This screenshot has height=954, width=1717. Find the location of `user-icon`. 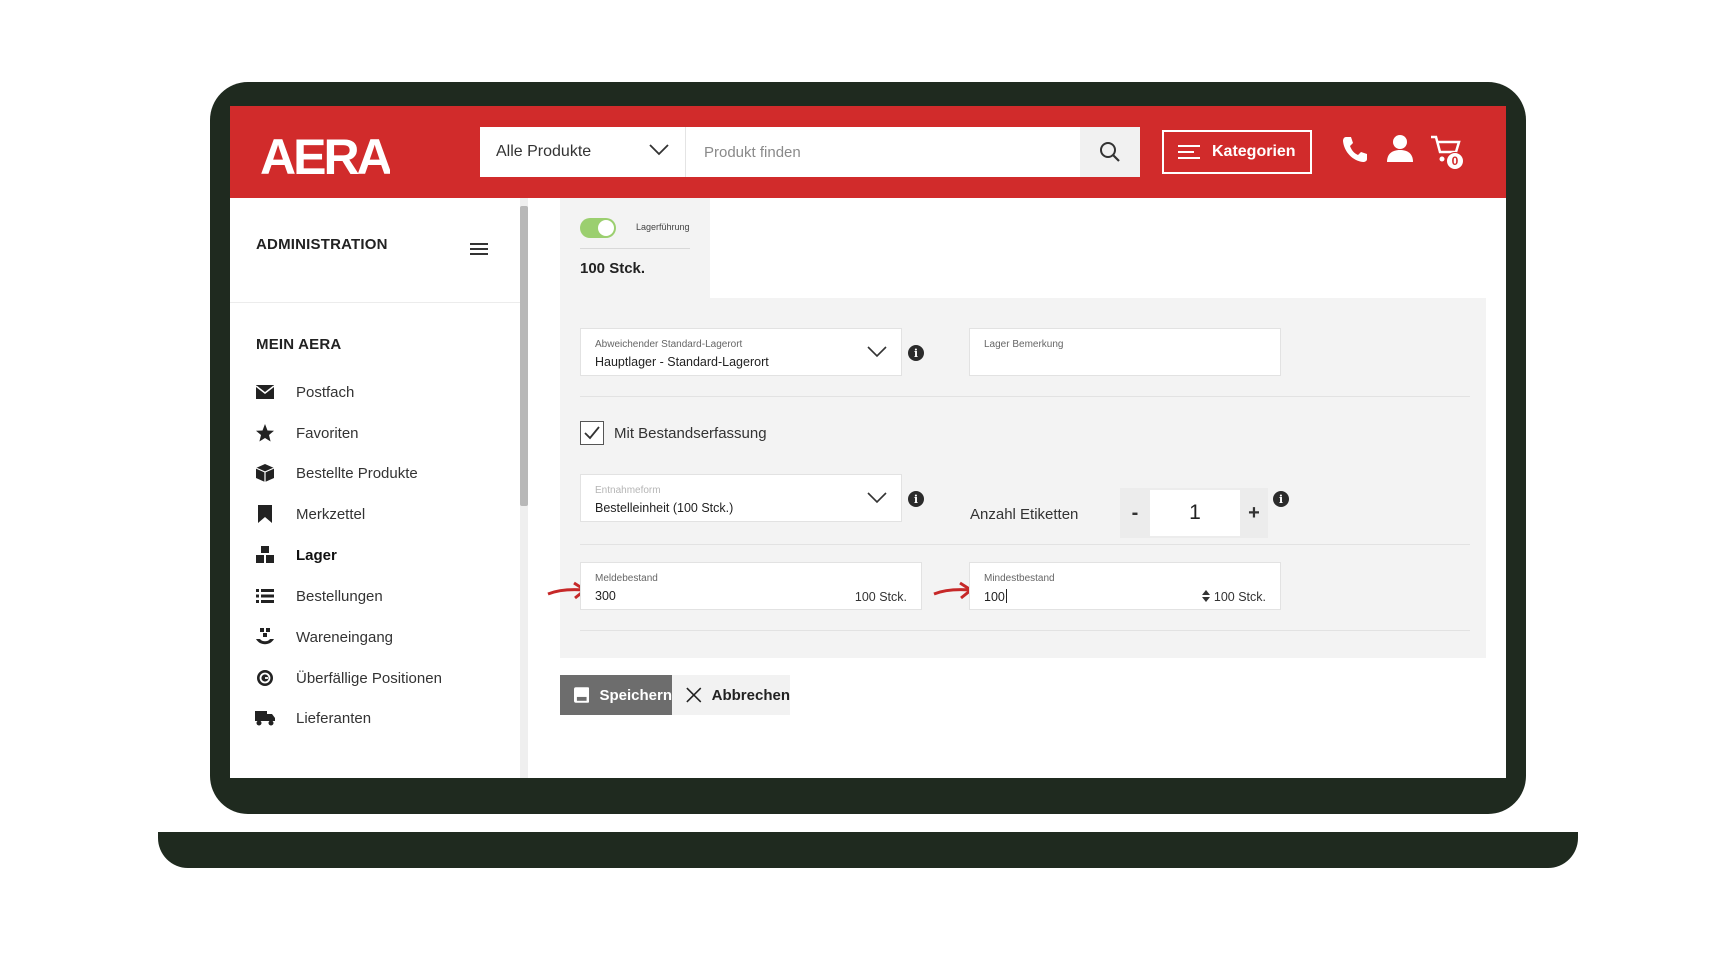

user-icon is located at coordinates (1400, 149).